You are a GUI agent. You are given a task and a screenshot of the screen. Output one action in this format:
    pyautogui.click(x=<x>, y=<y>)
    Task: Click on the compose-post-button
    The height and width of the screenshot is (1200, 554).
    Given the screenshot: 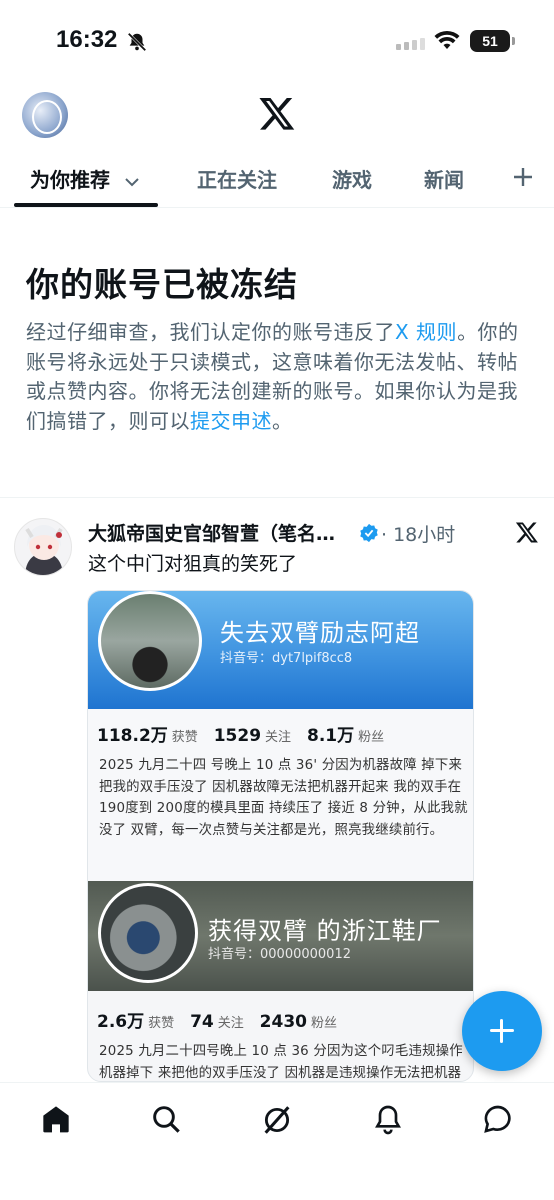 What is the action you would take?
    pyautogui.click(x=502, y=1031)
    